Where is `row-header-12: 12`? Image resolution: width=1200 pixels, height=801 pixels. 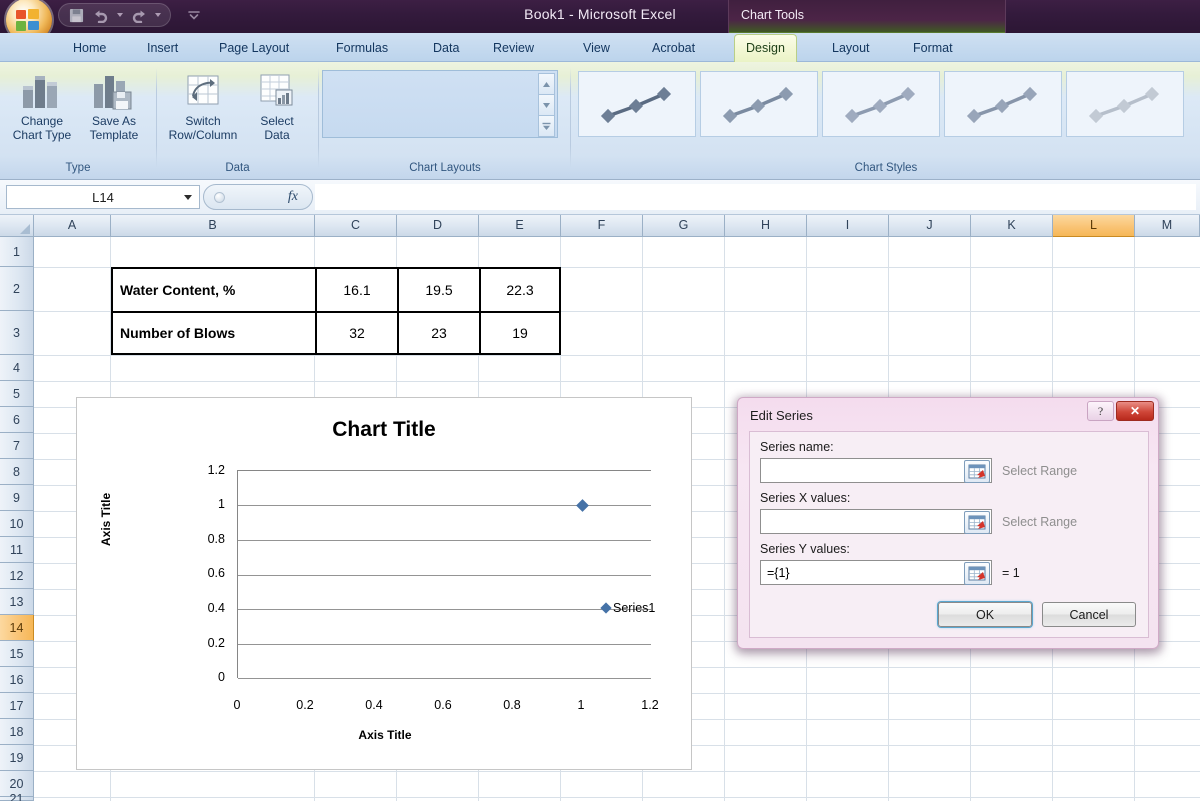 row-header-12: 12 is located at coordinates (17, 576).